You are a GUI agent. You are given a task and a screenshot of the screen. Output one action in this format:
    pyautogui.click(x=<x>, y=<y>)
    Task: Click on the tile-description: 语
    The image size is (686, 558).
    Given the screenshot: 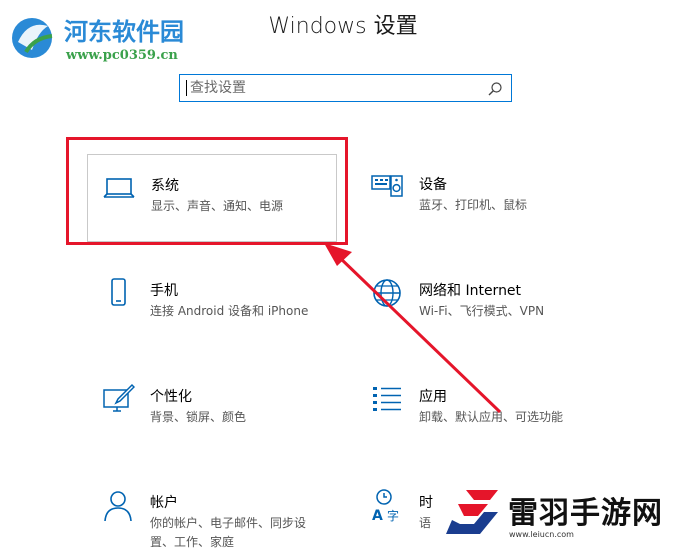 What is the action you would take?
    pyautogui.click(x=425, y=523)
    